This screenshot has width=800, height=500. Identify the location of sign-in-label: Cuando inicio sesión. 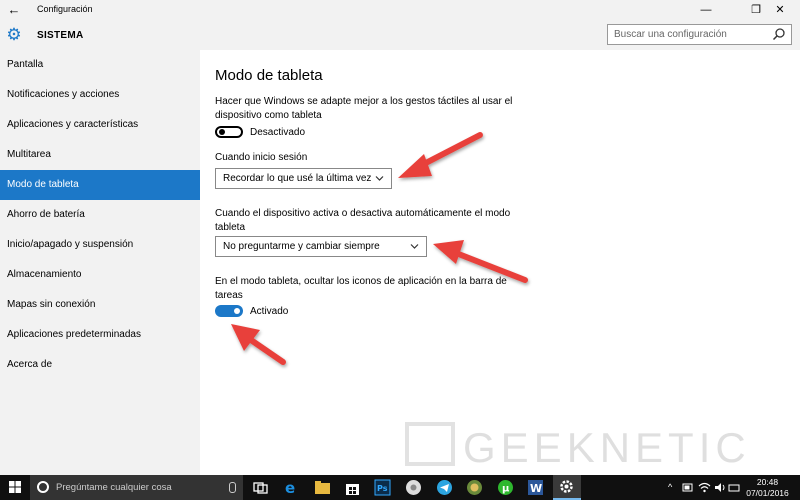
(261, 157).